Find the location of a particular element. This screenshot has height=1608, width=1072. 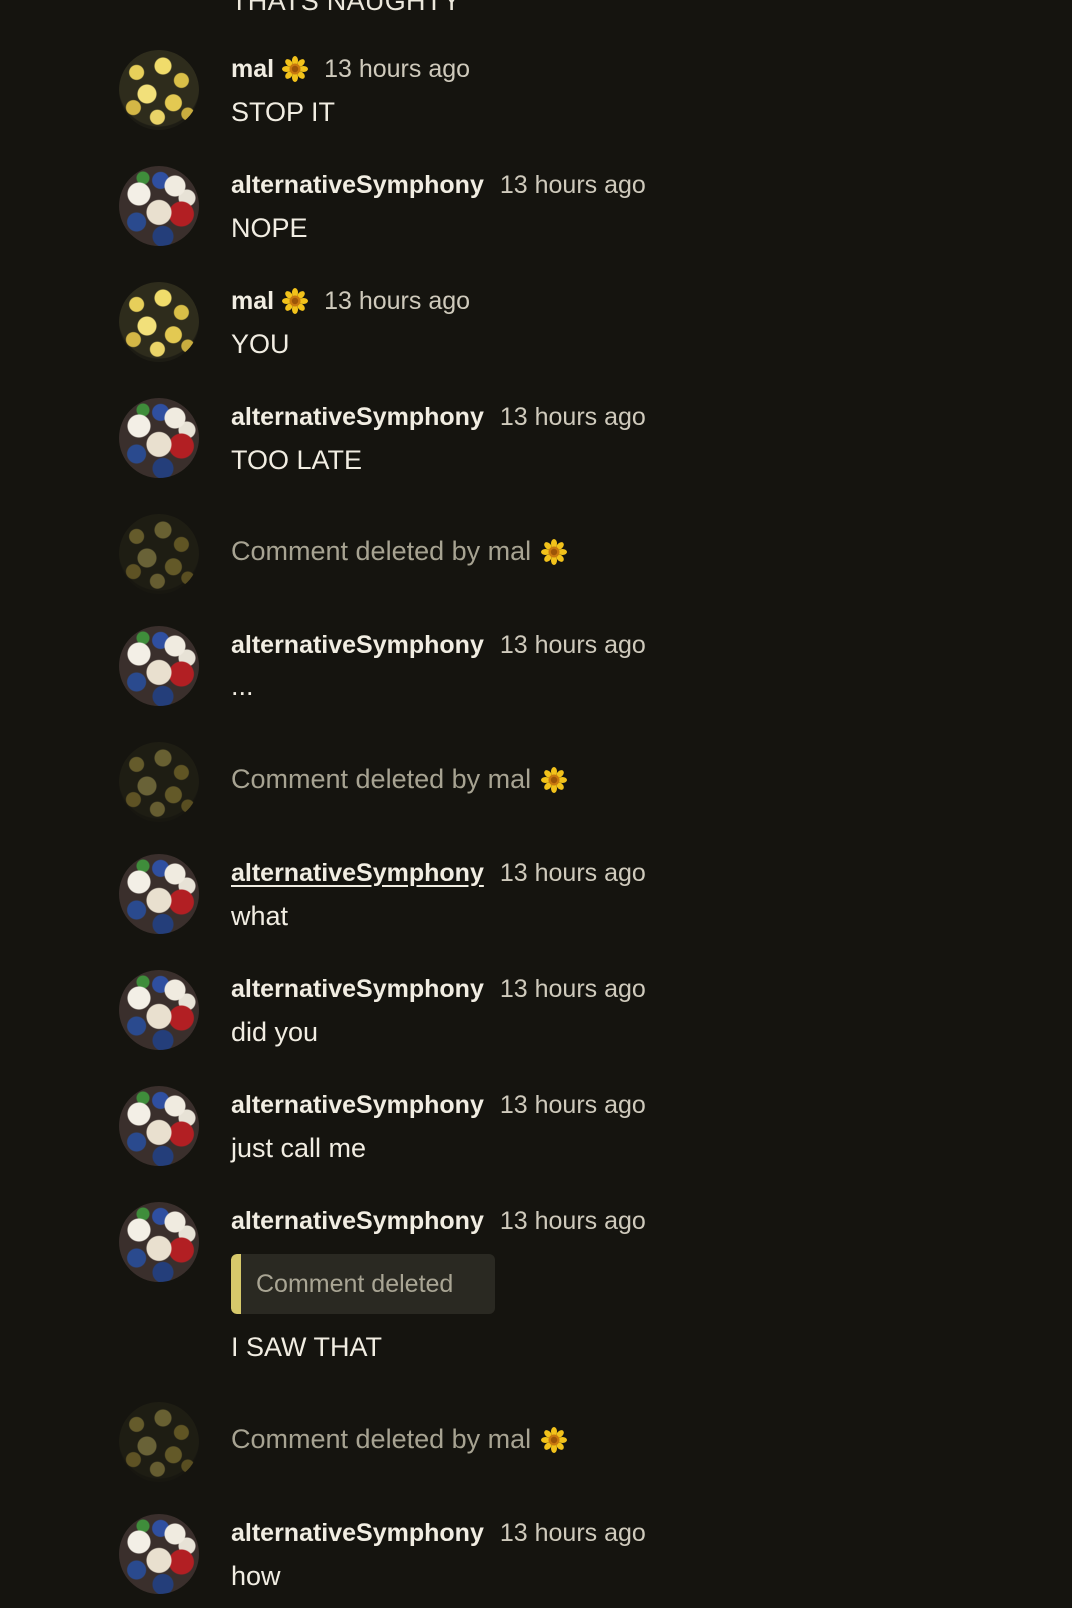

reply-quote-text: Comment deleted is located at coordinates (355, 1283).